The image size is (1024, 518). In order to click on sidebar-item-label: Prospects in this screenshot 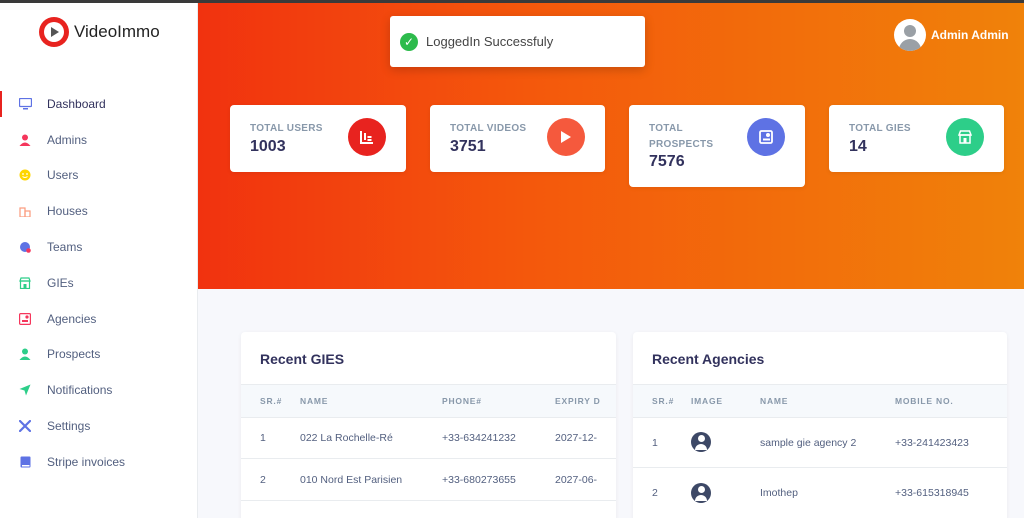, I will do `click(74, 354)`.